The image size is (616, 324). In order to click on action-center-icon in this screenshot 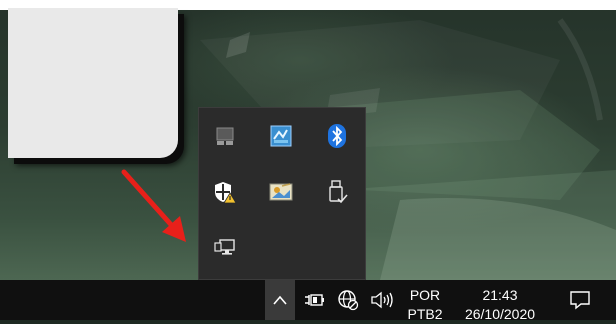, I will do `click(580, 300)`.